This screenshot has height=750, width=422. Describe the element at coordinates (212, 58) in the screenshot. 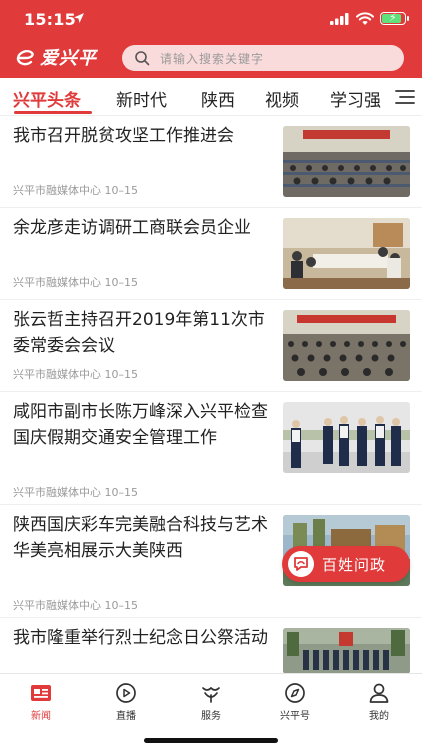

I see `search-placeholder: 请输入搜索关键字` at that location.